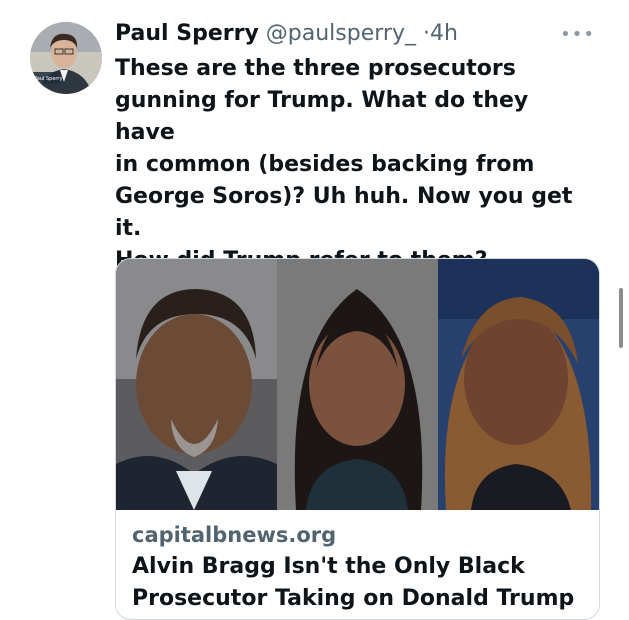 The height and width of the screenshot is (620, 629). Describe the element at coordinates (341, 33) in the screenshot. I see `author-handle: @paulsperry_` at that location.